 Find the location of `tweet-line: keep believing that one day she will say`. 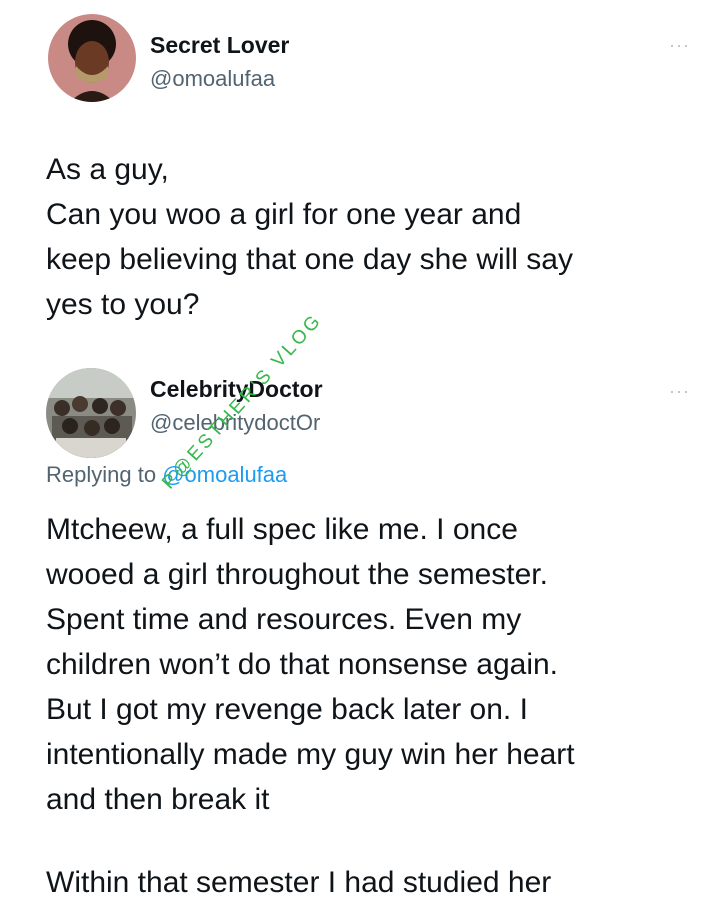

tweet-line: keep believing that one day she will say is located at coordinates (309, 259).